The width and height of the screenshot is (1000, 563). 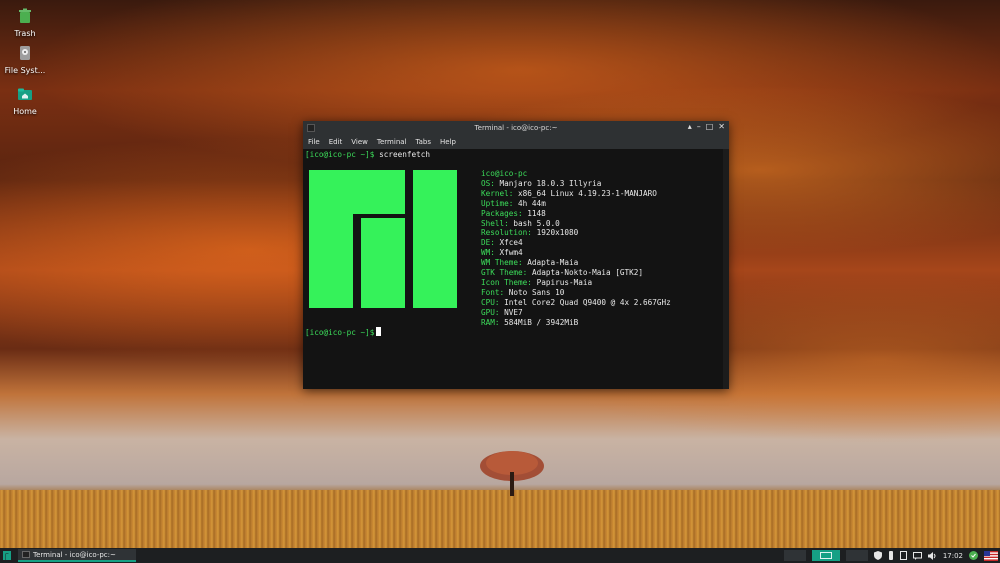 I want to click on terminal-app-icon, so click(x=311, y=128).